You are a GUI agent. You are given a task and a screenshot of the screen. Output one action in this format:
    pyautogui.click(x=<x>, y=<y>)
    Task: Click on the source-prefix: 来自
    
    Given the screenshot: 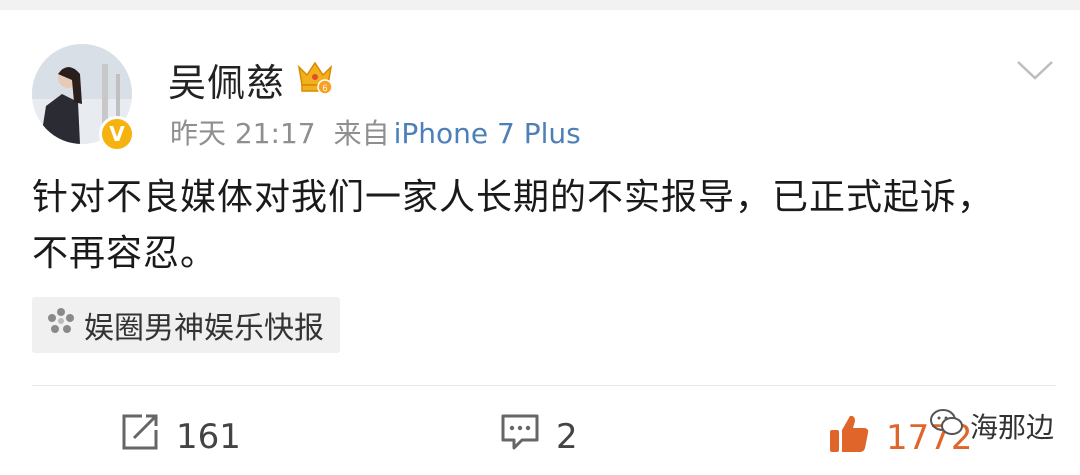 What is the action you would take?
    pyautogui.click(x=361, y=133)
    